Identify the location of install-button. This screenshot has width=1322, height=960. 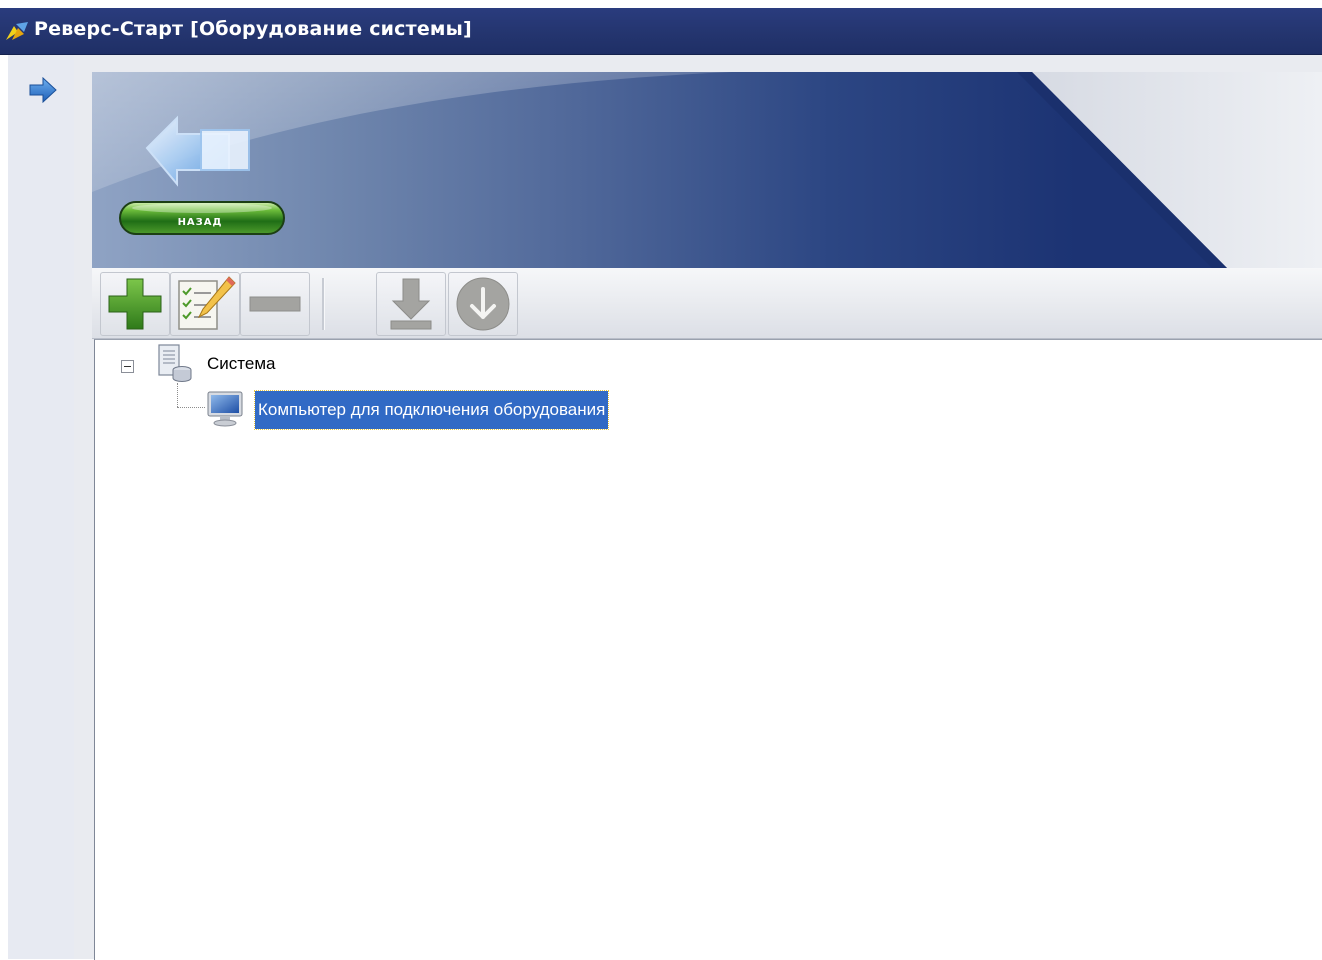
(483, 304).